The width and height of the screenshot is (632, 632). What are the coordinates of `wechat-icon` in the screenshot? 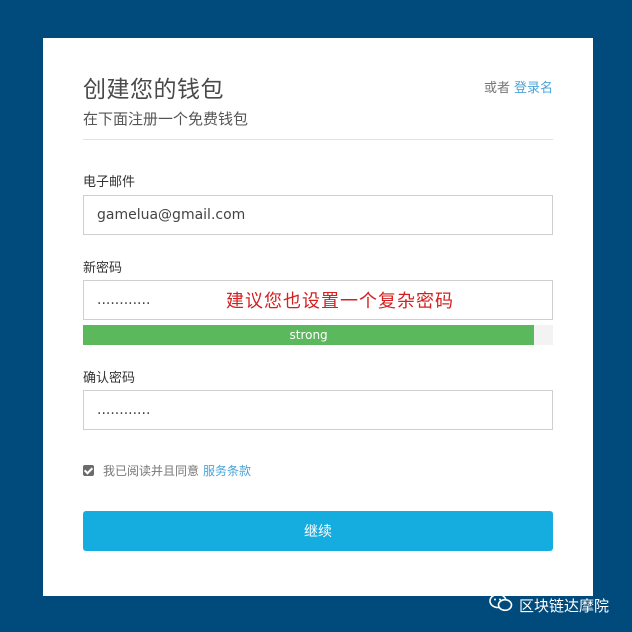 It's located at (501, 605).